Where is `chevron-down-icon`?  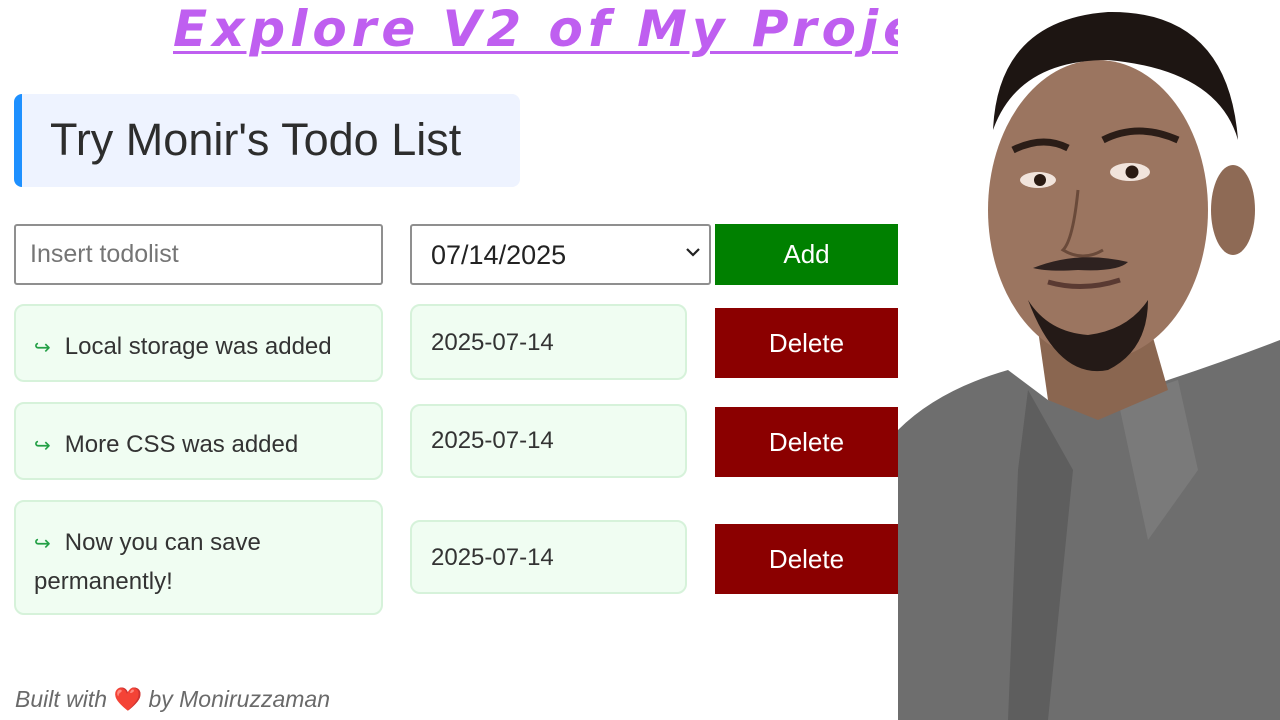 chevron-down-icon is located at coordinates (693, 252).